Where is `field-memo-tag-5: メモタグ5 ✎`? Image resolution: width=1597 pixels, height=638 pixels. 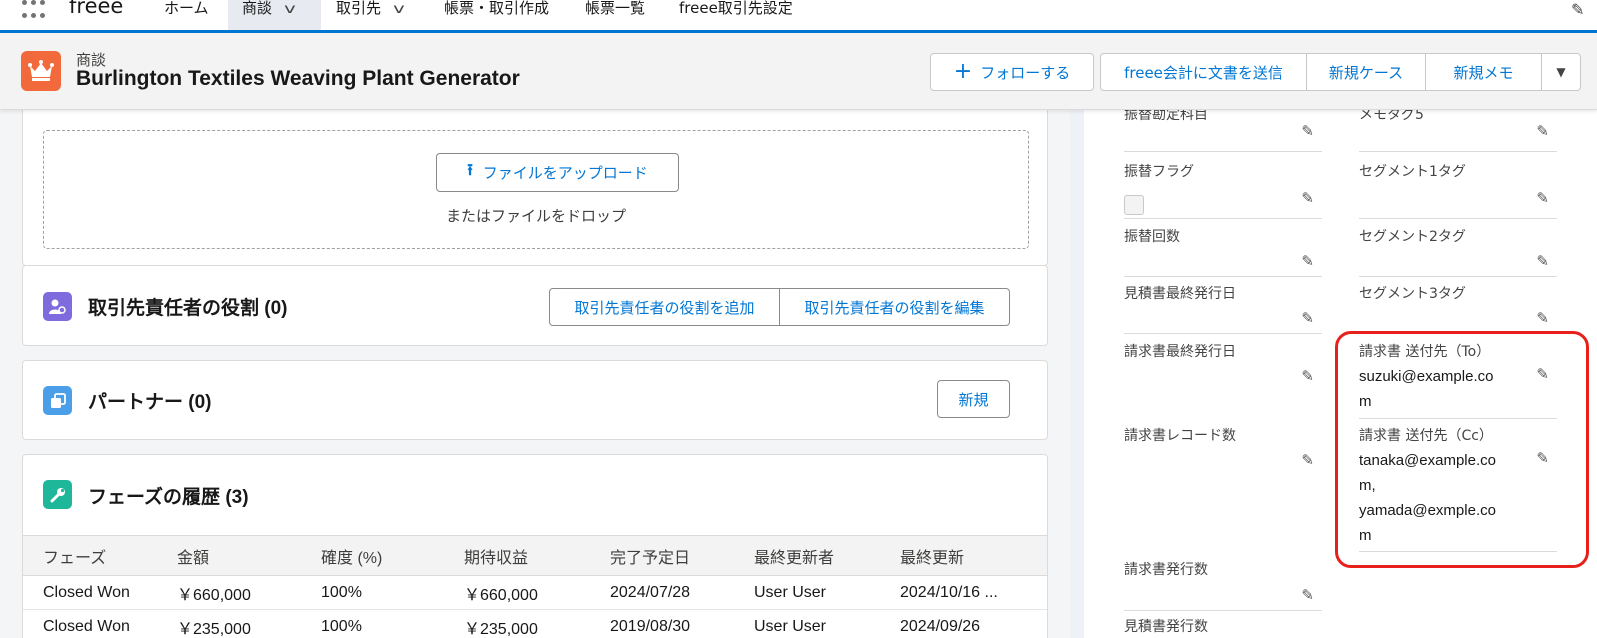
field-memo-tag-5: メモタグ5 ✎ is located at coordinates (1458, 131).